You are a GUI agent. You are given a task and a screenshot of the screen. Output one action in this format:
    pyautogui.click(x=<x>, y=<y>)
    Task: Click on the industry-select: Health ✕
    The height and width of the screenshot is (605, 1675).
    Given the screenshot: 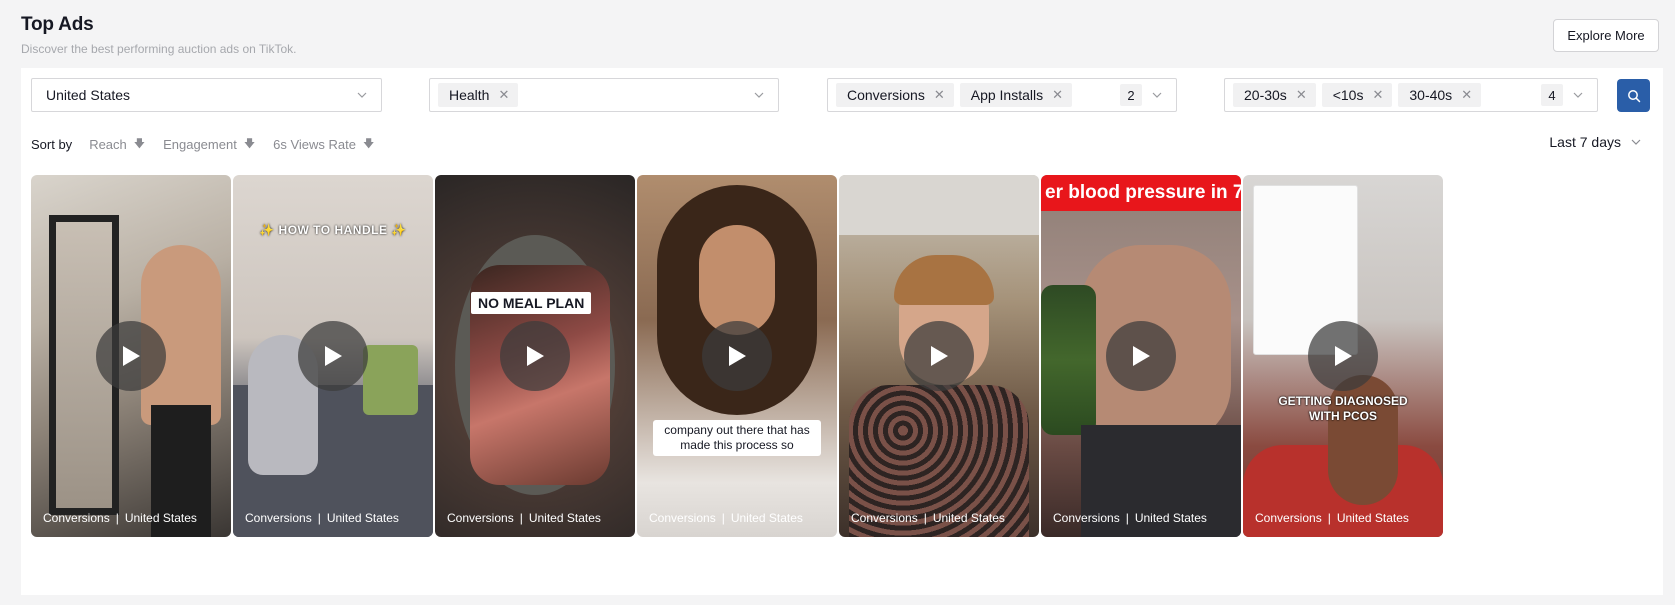 What is the action you would take?
    pyautogui.click(x=604, y=95)
    